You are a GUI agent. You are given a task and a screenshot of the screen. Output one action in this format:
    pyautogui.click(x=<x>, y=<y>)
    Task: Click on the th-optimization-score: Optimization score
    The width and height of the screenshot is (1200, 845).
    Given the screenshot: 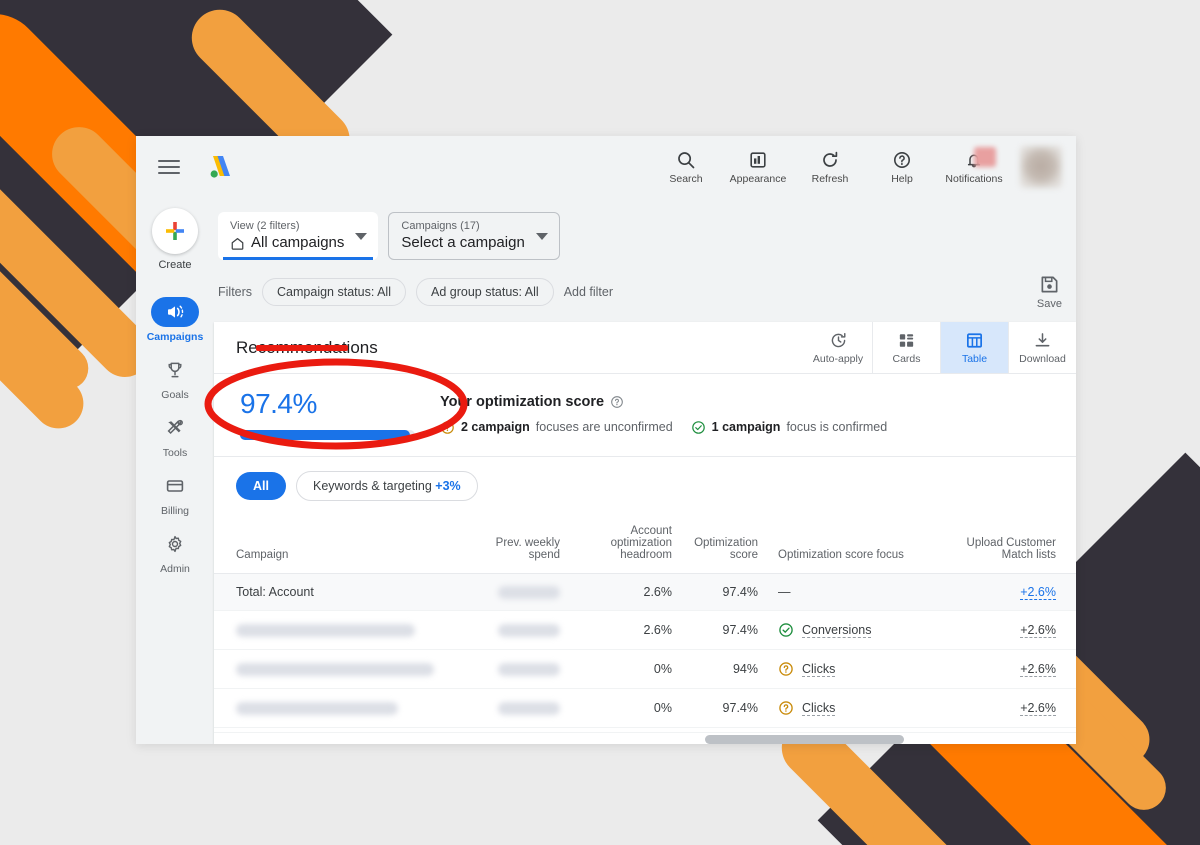 What is the action you would take?
    pyautogui.click(x=725, y=544)
    